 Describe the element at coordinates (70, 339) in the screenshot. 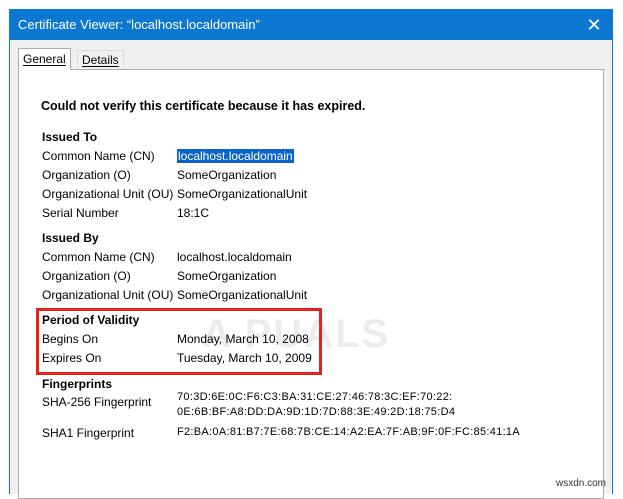

I see `begins-on-label: Begins On` at that location.